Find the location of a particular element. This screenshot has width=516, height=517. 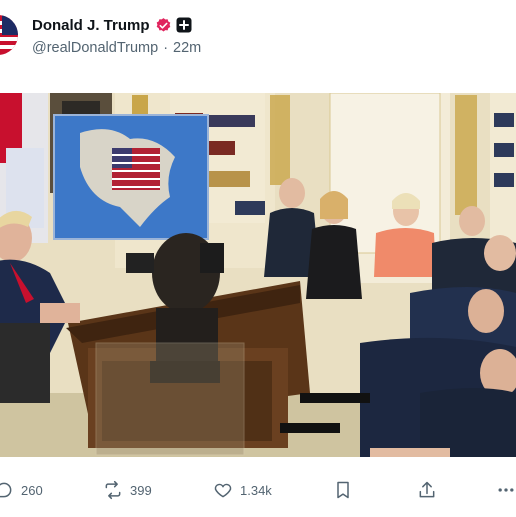

share-upload-icon is located at coordinates (427, 489).